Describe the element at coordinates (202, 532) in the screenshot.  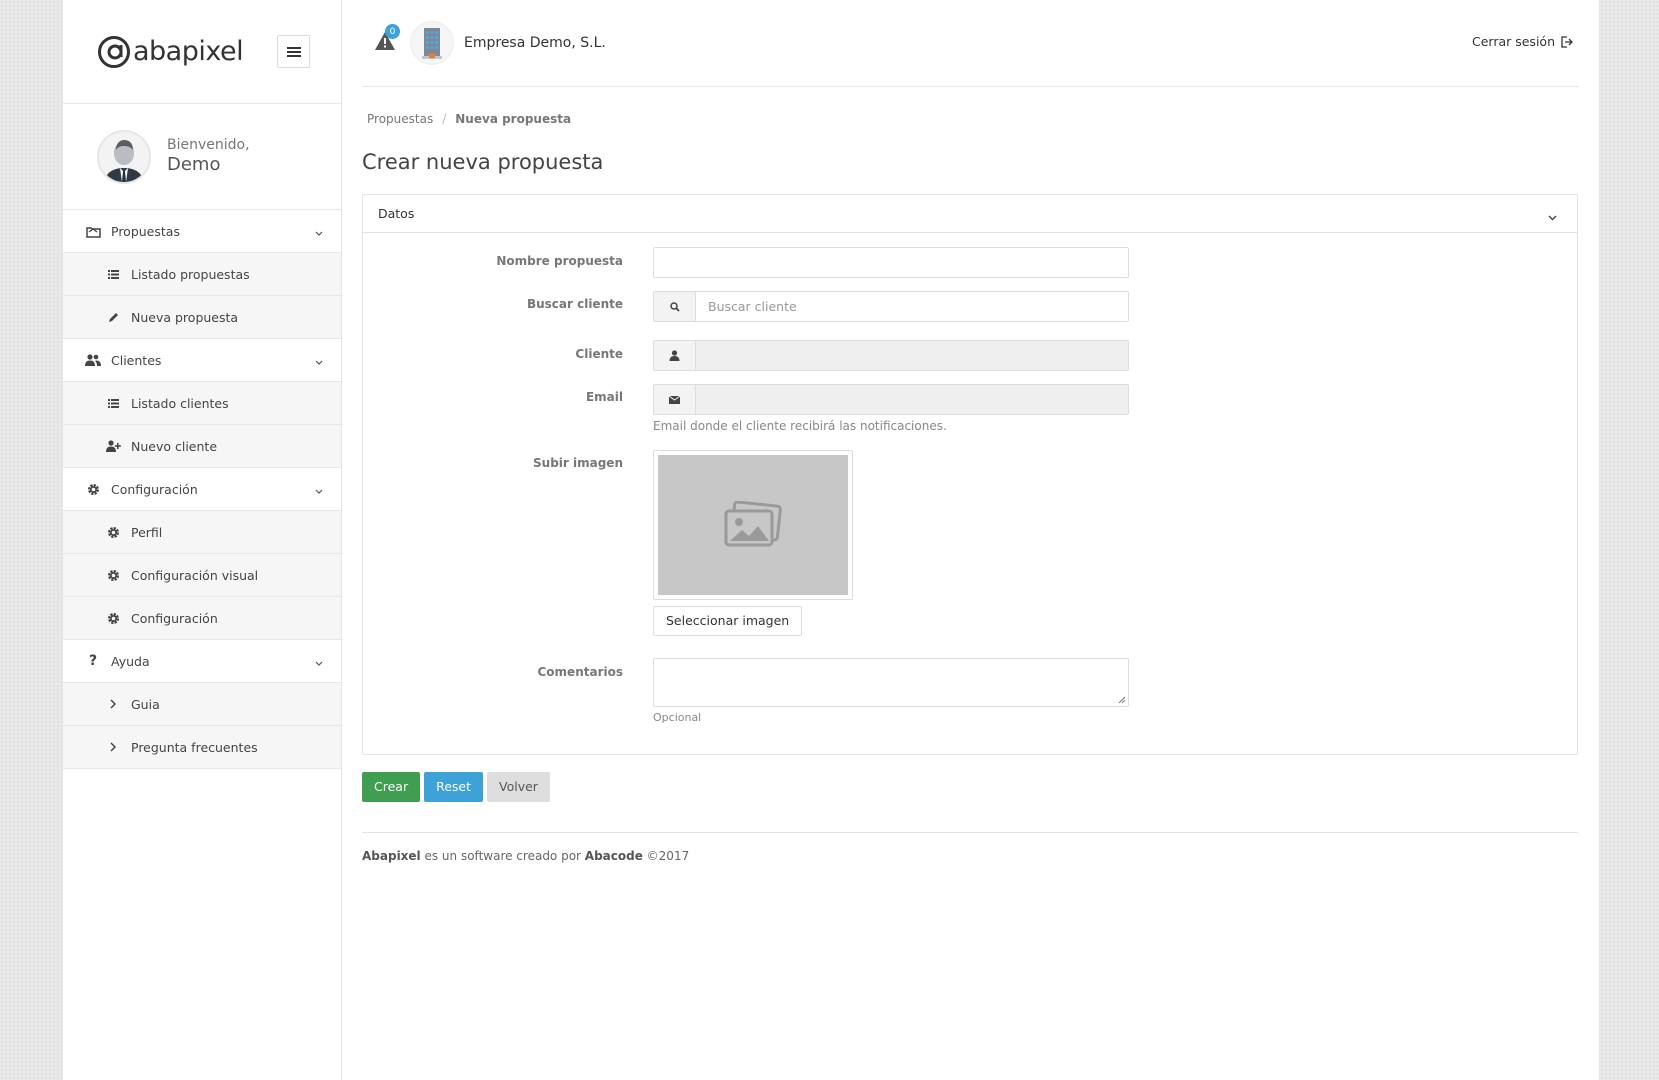
I see `sidebar-item-perfil: Perfil` at that location.